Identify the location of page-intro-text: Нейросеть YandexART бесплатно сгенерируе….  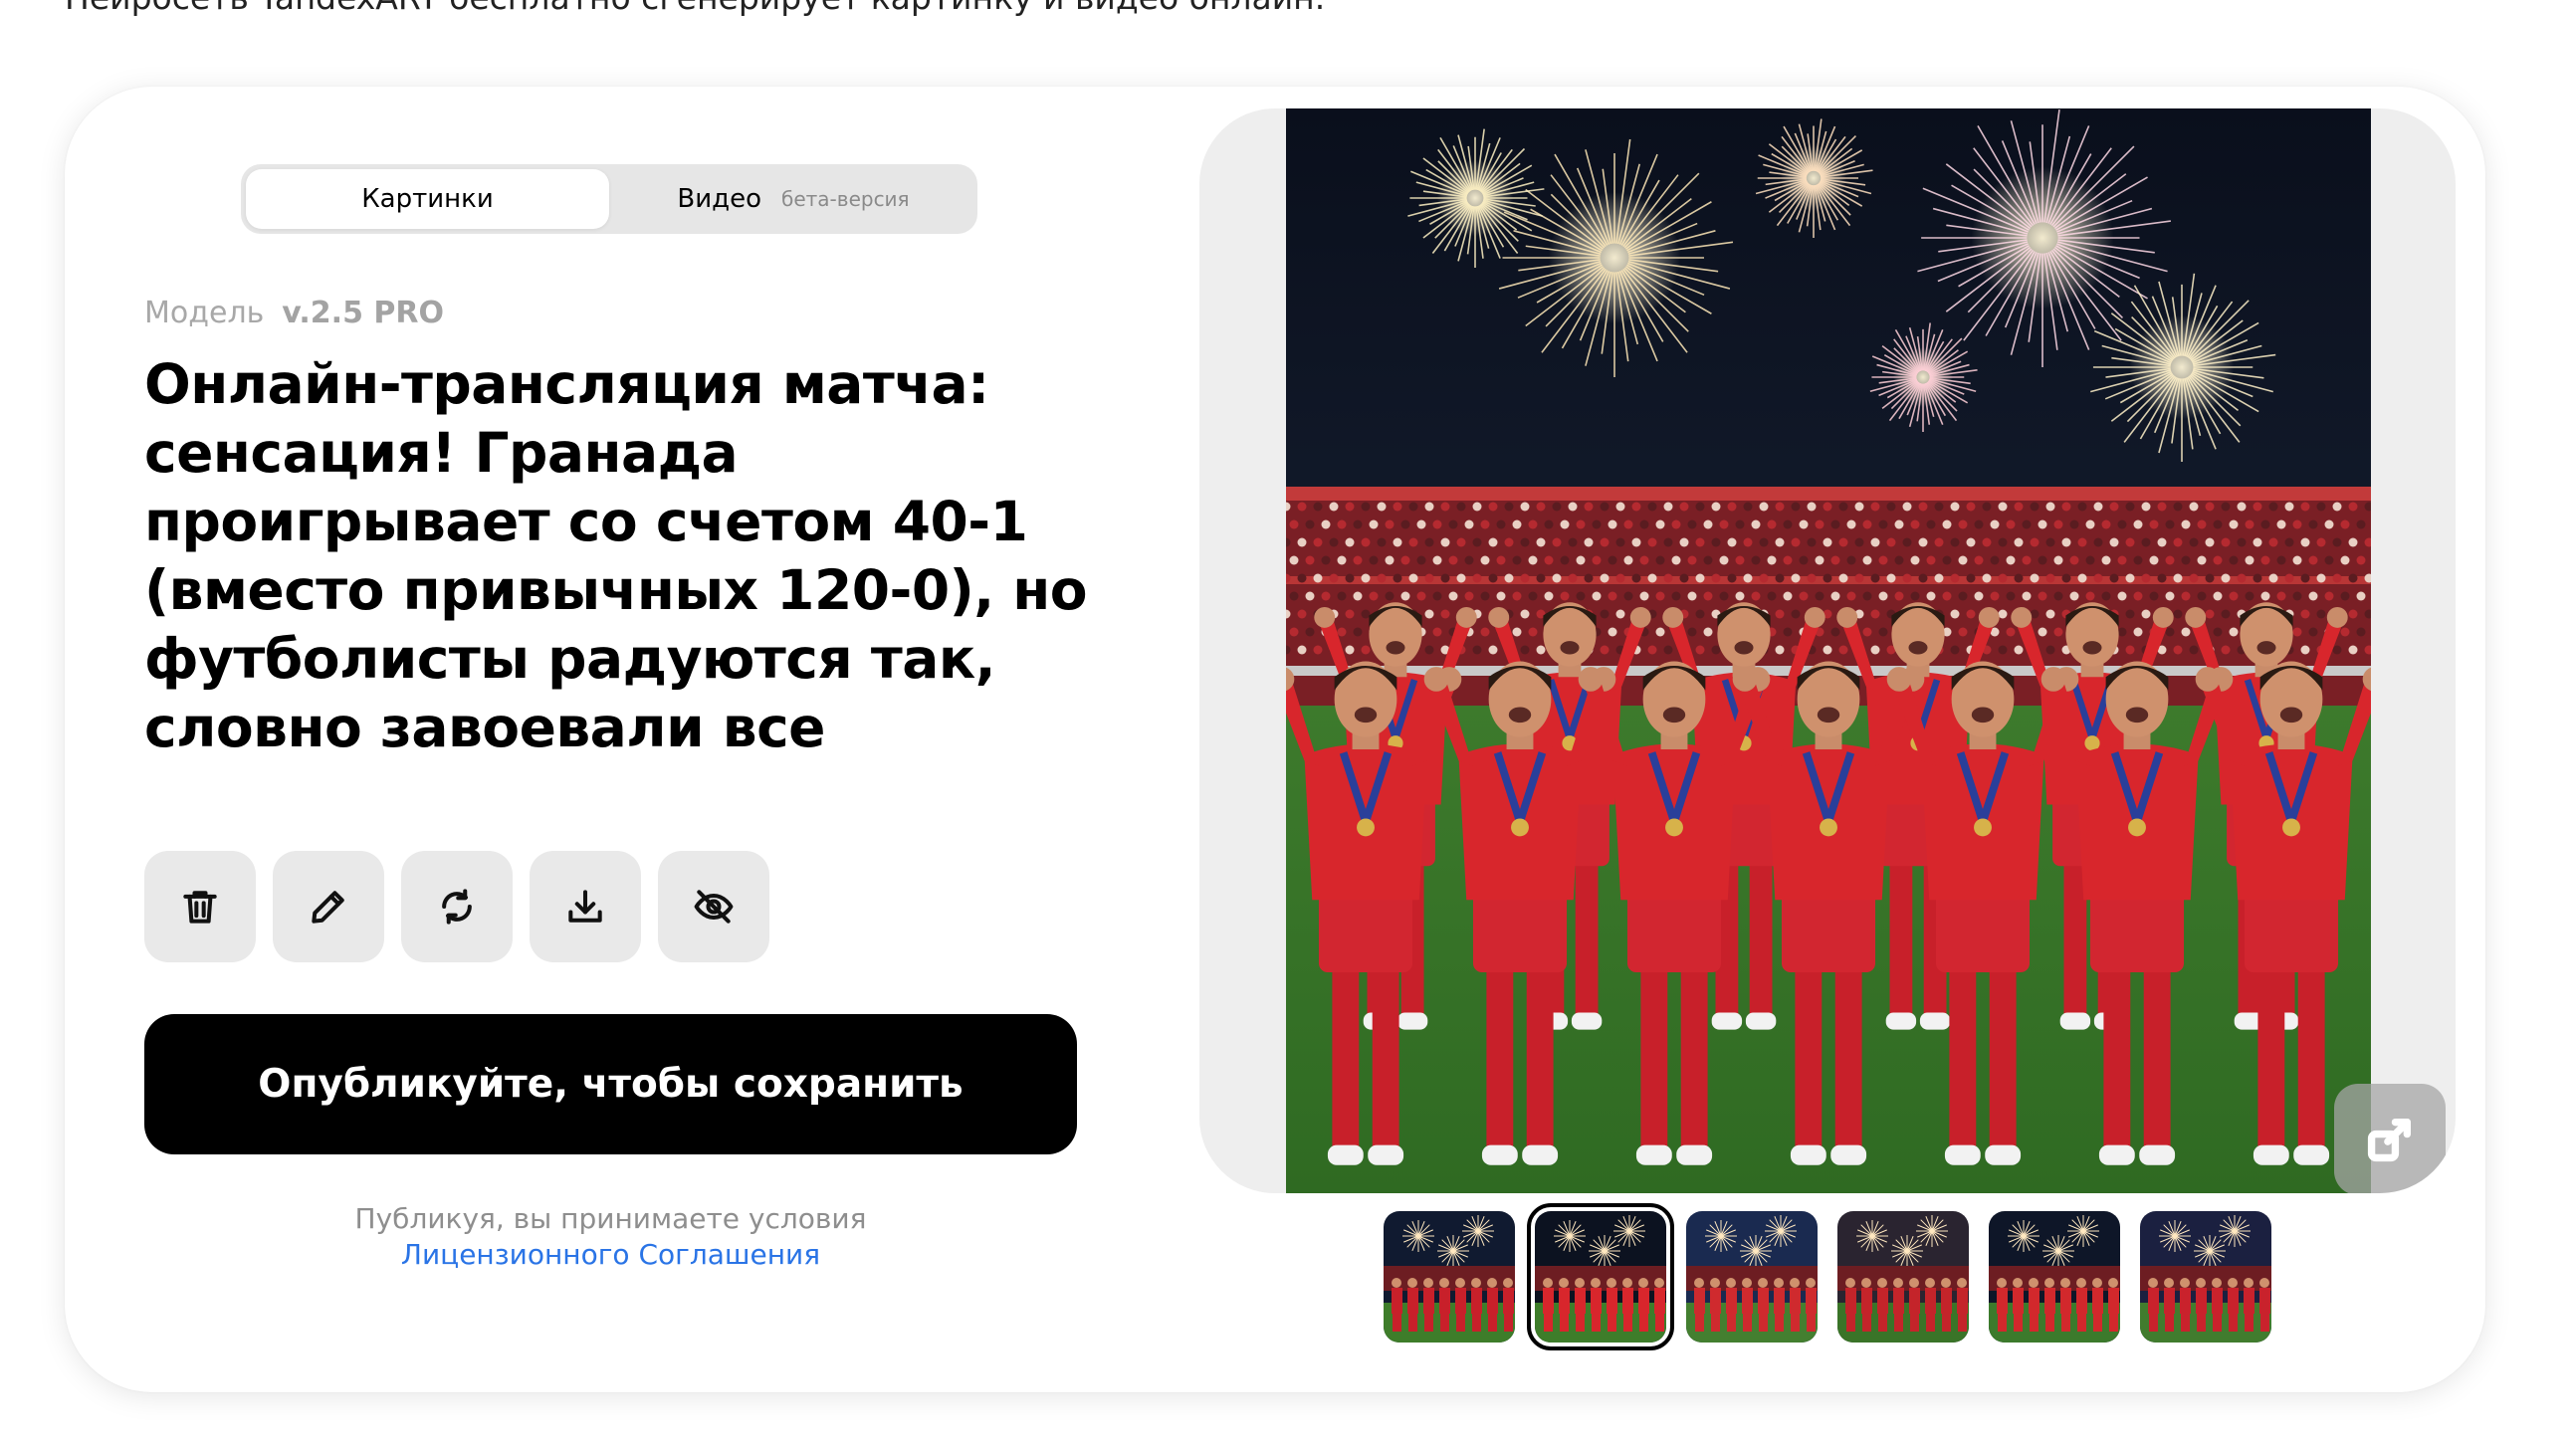
(695, 8).